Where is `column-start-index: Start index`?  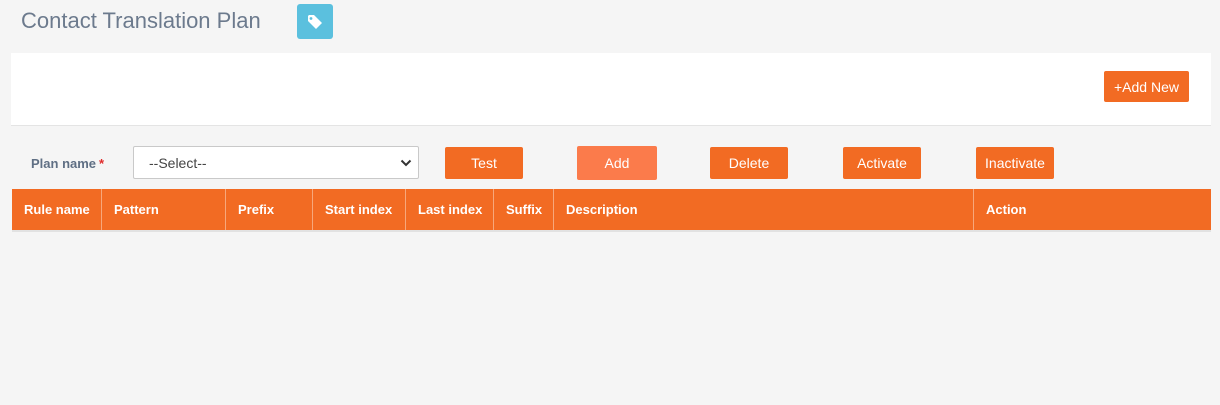 column-start-index: Start index is located at coordinates (359, 209).